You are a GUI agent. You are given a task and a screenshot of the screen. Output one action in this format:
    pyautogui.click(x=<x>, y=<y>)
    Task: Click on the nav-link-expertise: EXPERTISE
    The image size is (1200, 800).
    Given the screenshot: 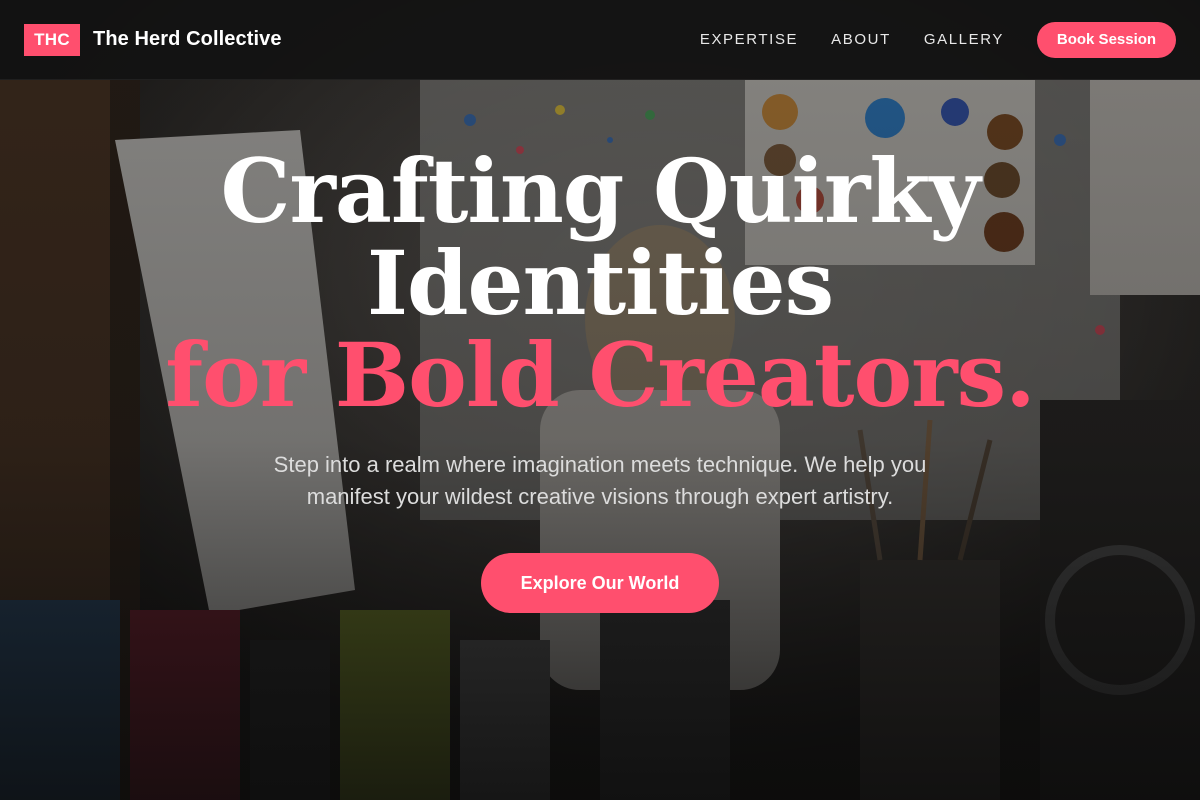 What is the action you would take?
    pyautogui.click(x=749, y=39)
    